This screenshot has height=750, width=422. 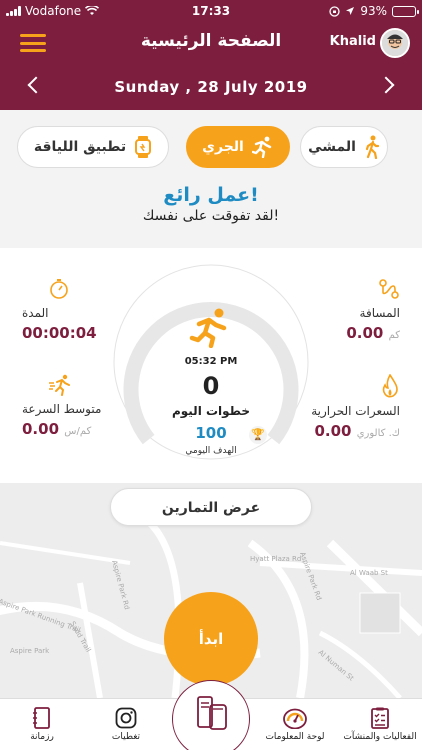 I want to click on steps-count: 0, so click(x=211, y=386).